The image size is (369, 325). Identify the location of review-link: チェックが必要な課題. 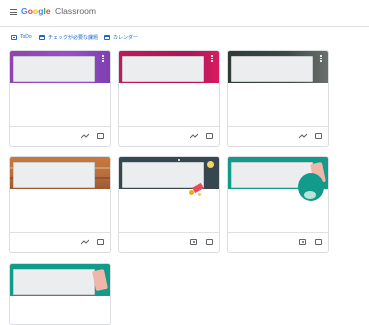
(68, 37).